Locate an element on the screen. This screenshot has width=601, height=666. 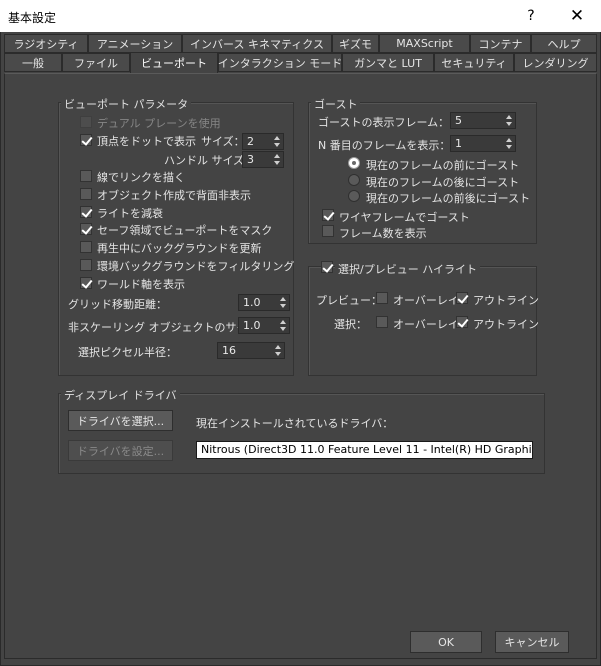
select-outline-checkbox is located at coordinates (462, 322).